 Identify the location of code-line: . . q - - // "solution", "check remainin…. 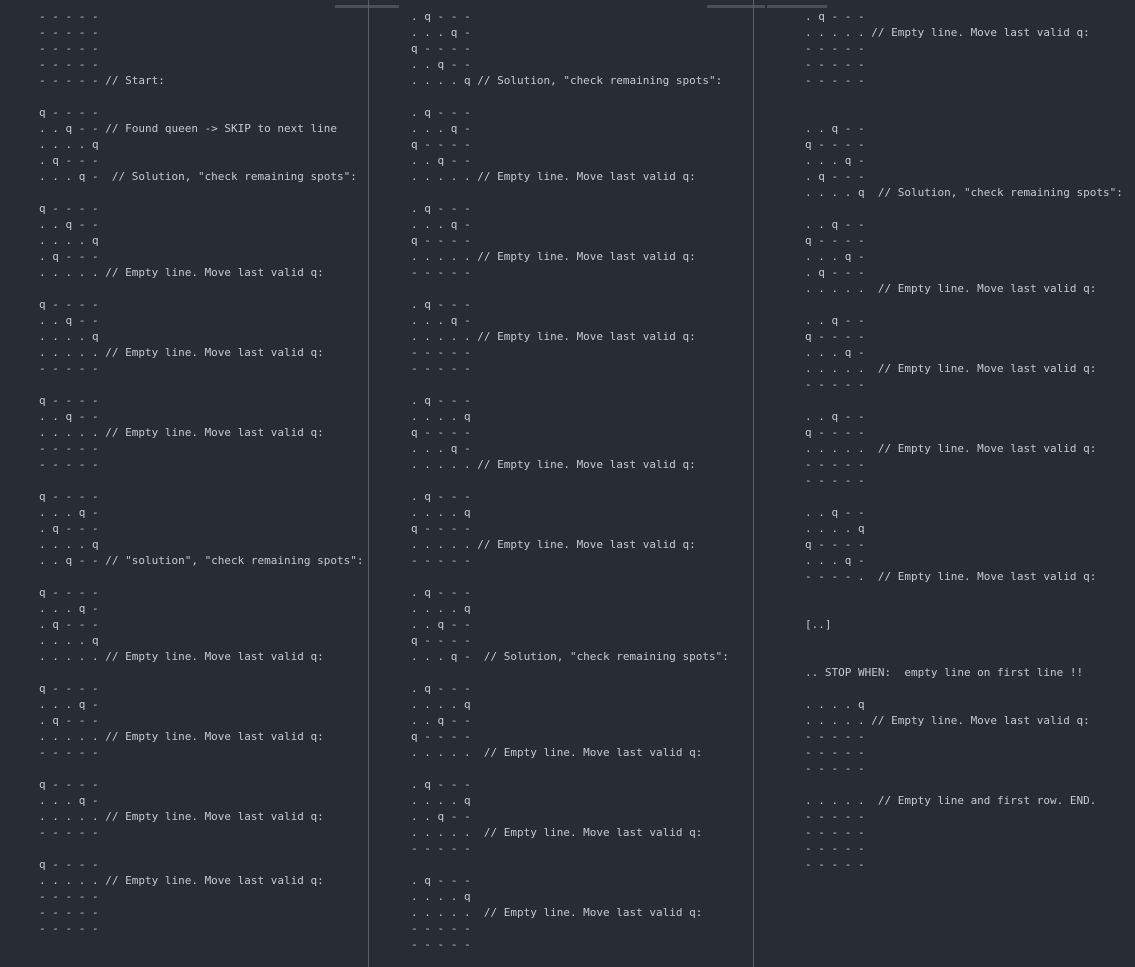
(201, 560).